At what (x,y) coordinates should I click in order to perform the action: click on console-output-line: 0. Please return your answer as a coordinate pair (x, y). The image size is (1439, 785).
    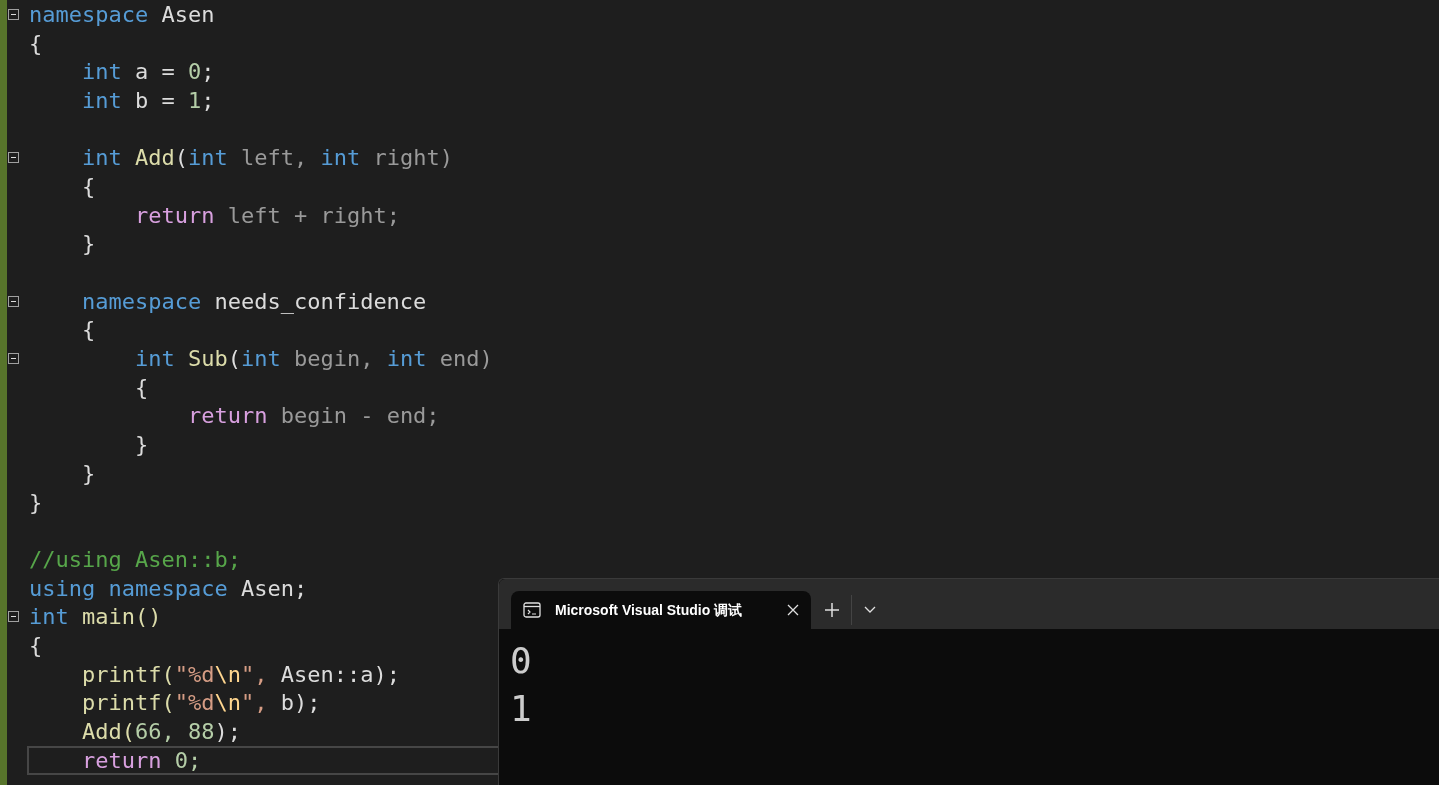
    Looking at the image, I should click on (521, 661).